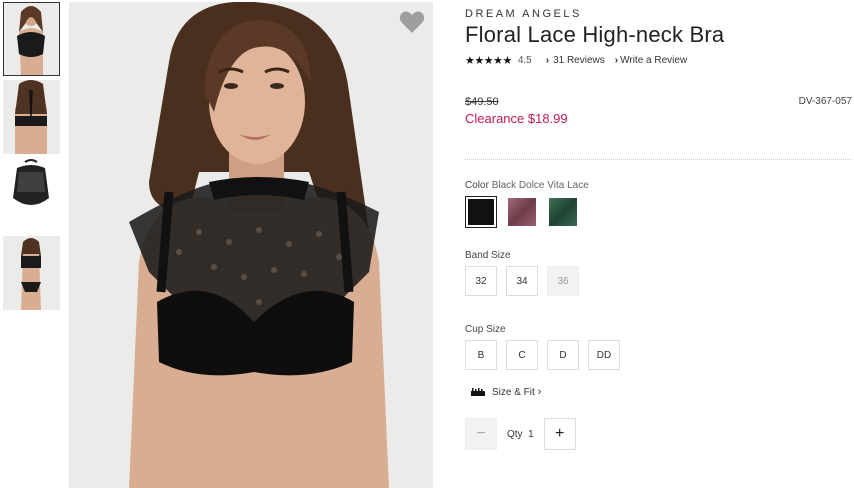  Describe the element at coordinates (516, 118) in the screenshot. I see `sale-price: Clearance $18.99` at that location.